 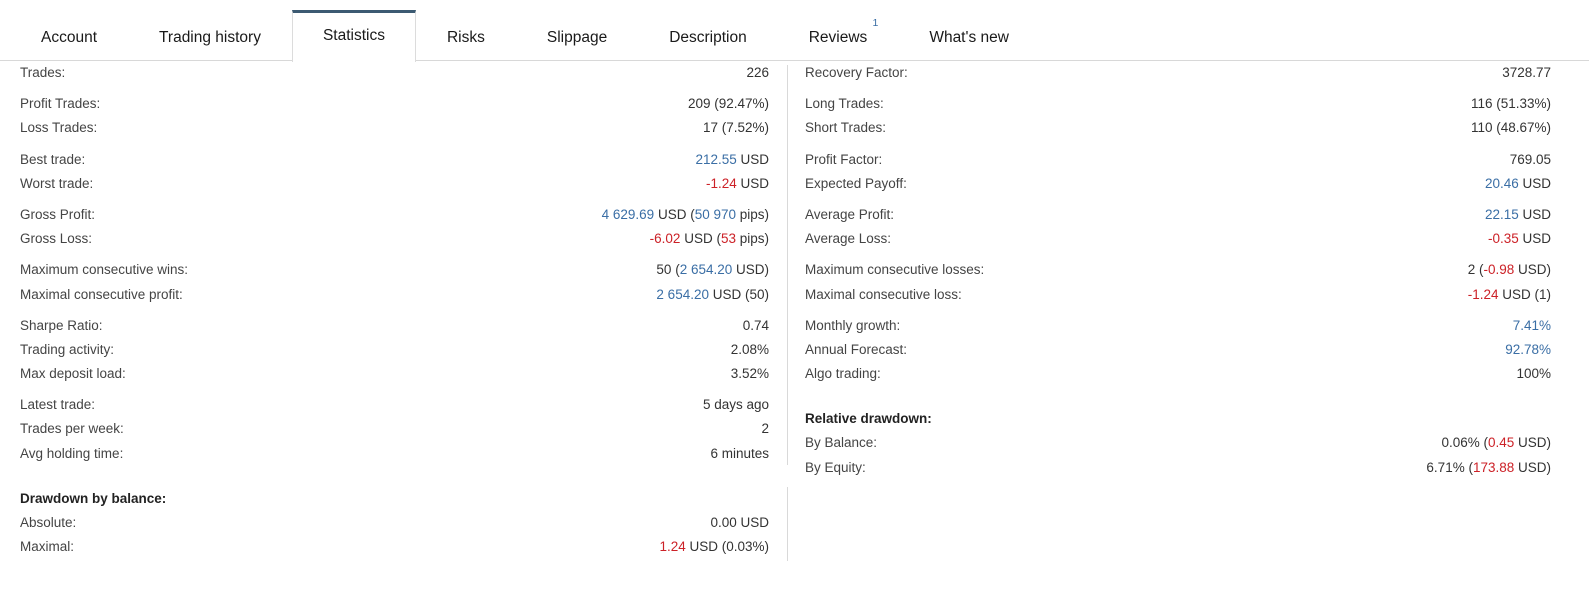 I want to click on stat-value-part: 3.52%, so click(x=749, y=374).